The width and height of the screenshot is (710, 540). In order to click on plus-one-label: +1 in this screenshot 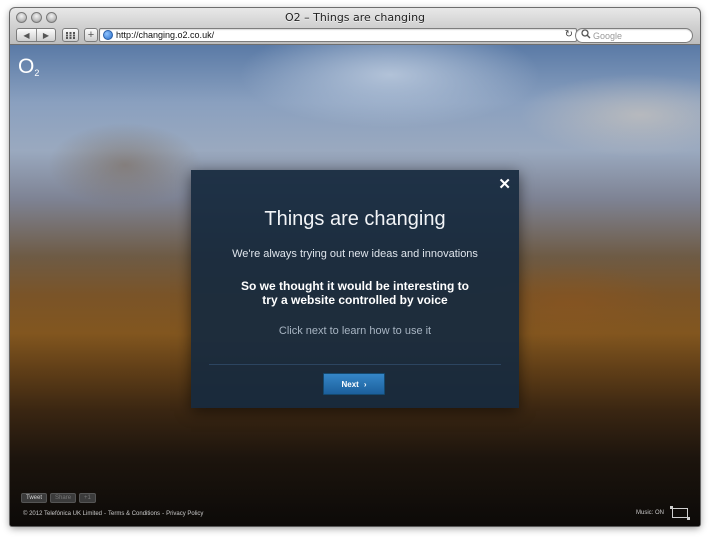, I will do `click(87, 498)`.